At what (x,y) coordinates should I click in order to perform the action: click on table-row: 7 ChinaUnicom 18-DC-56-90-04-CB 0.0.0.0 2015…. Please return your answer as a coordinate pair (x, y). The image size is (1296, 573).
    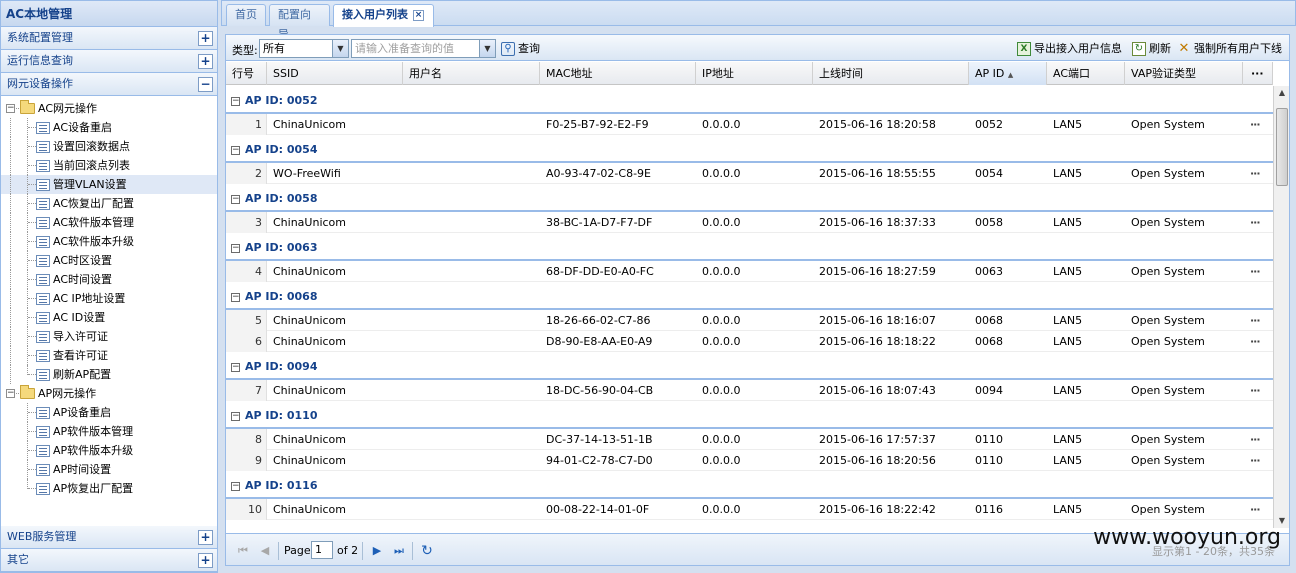
    Looking at the image, I should click on (749, 390).